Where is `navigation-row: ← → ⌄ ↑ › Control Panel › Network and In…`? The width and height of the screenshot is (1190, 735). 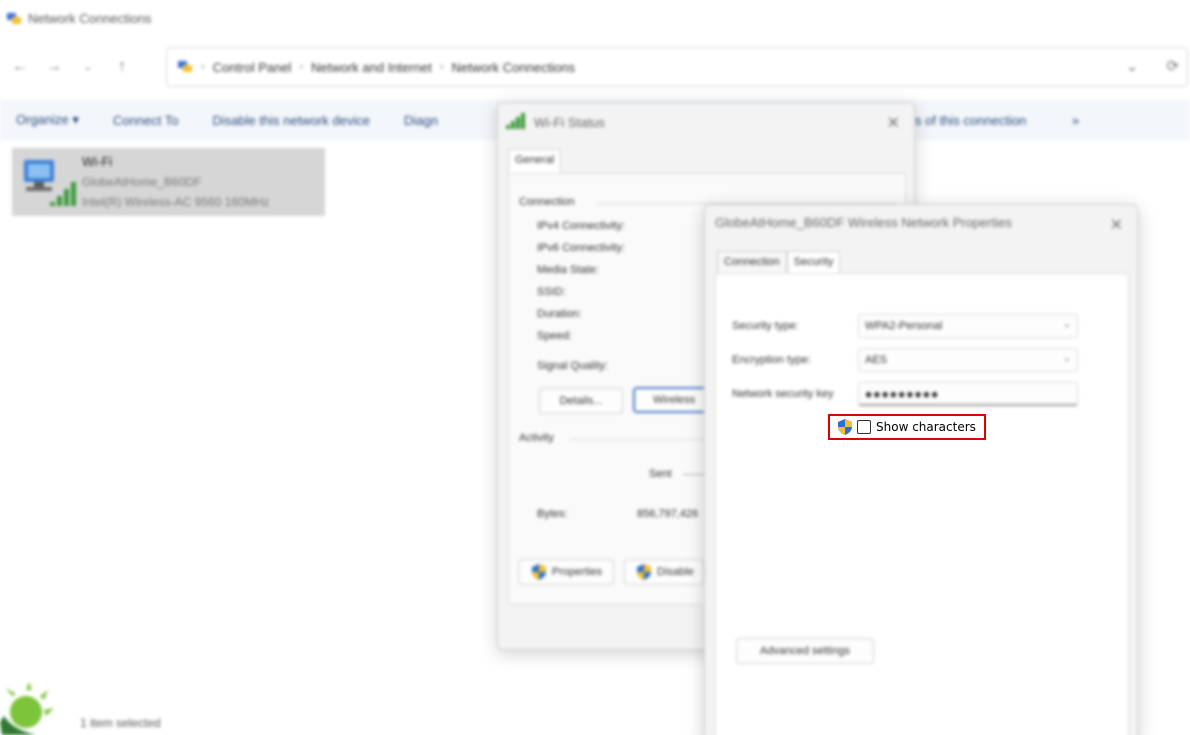 navigation-row: ← → ⌄ ↑ › Control Panel › Network and In… is located at coordinates (595, 67).